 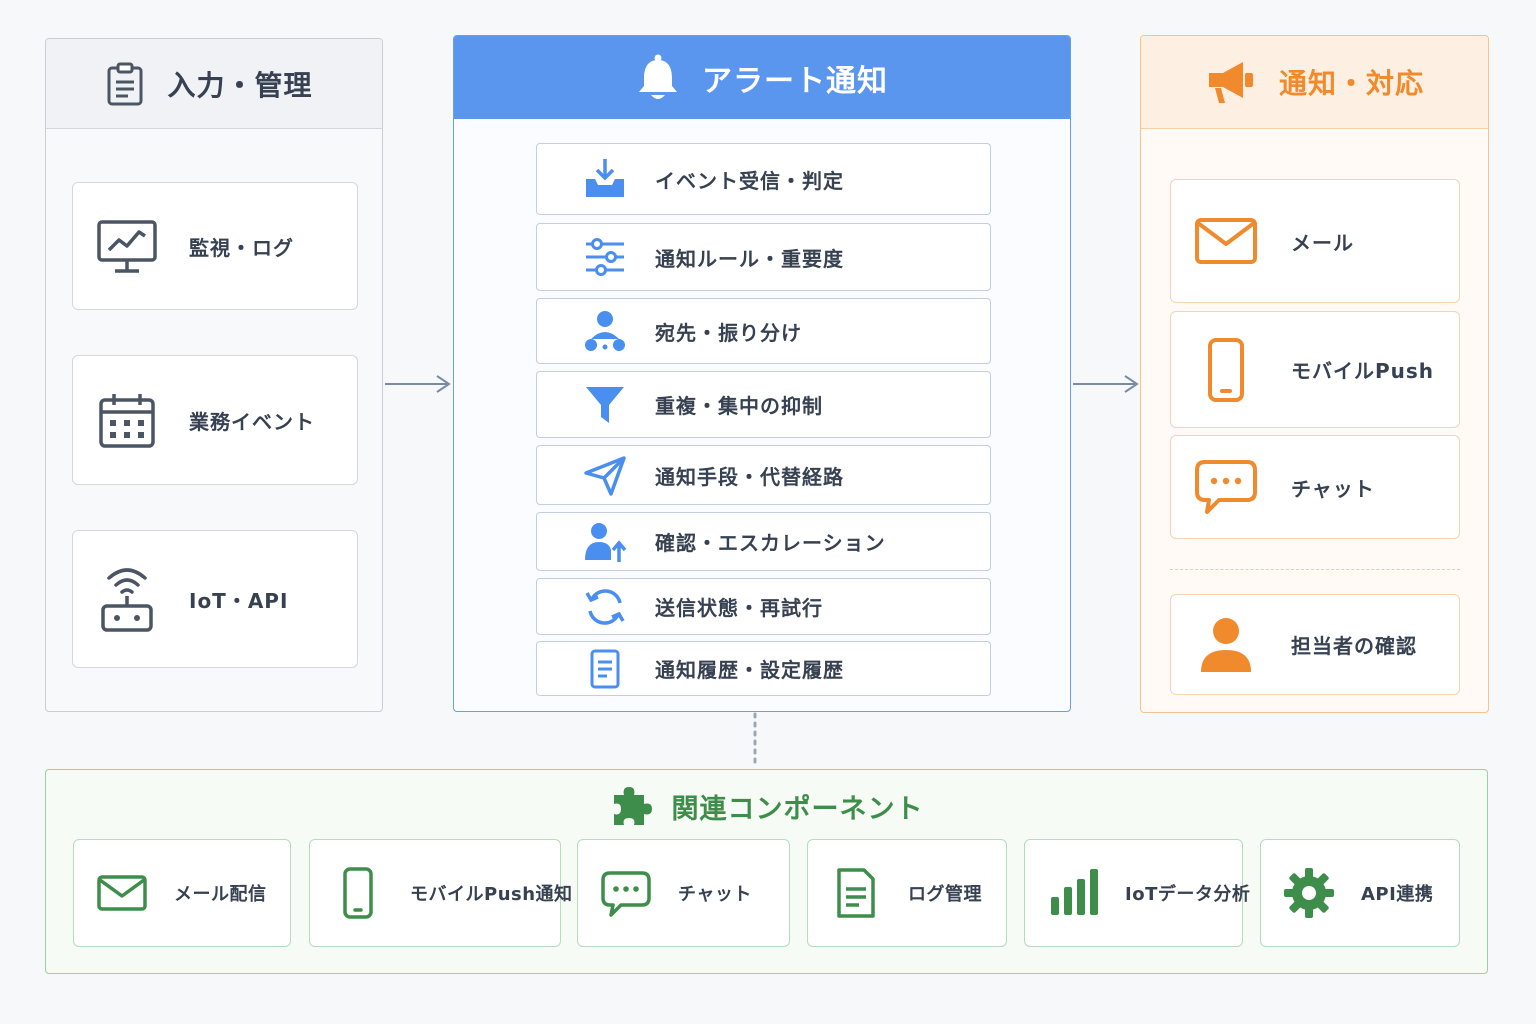 I want to click on calendar-icon, so click(x=127, y=421).